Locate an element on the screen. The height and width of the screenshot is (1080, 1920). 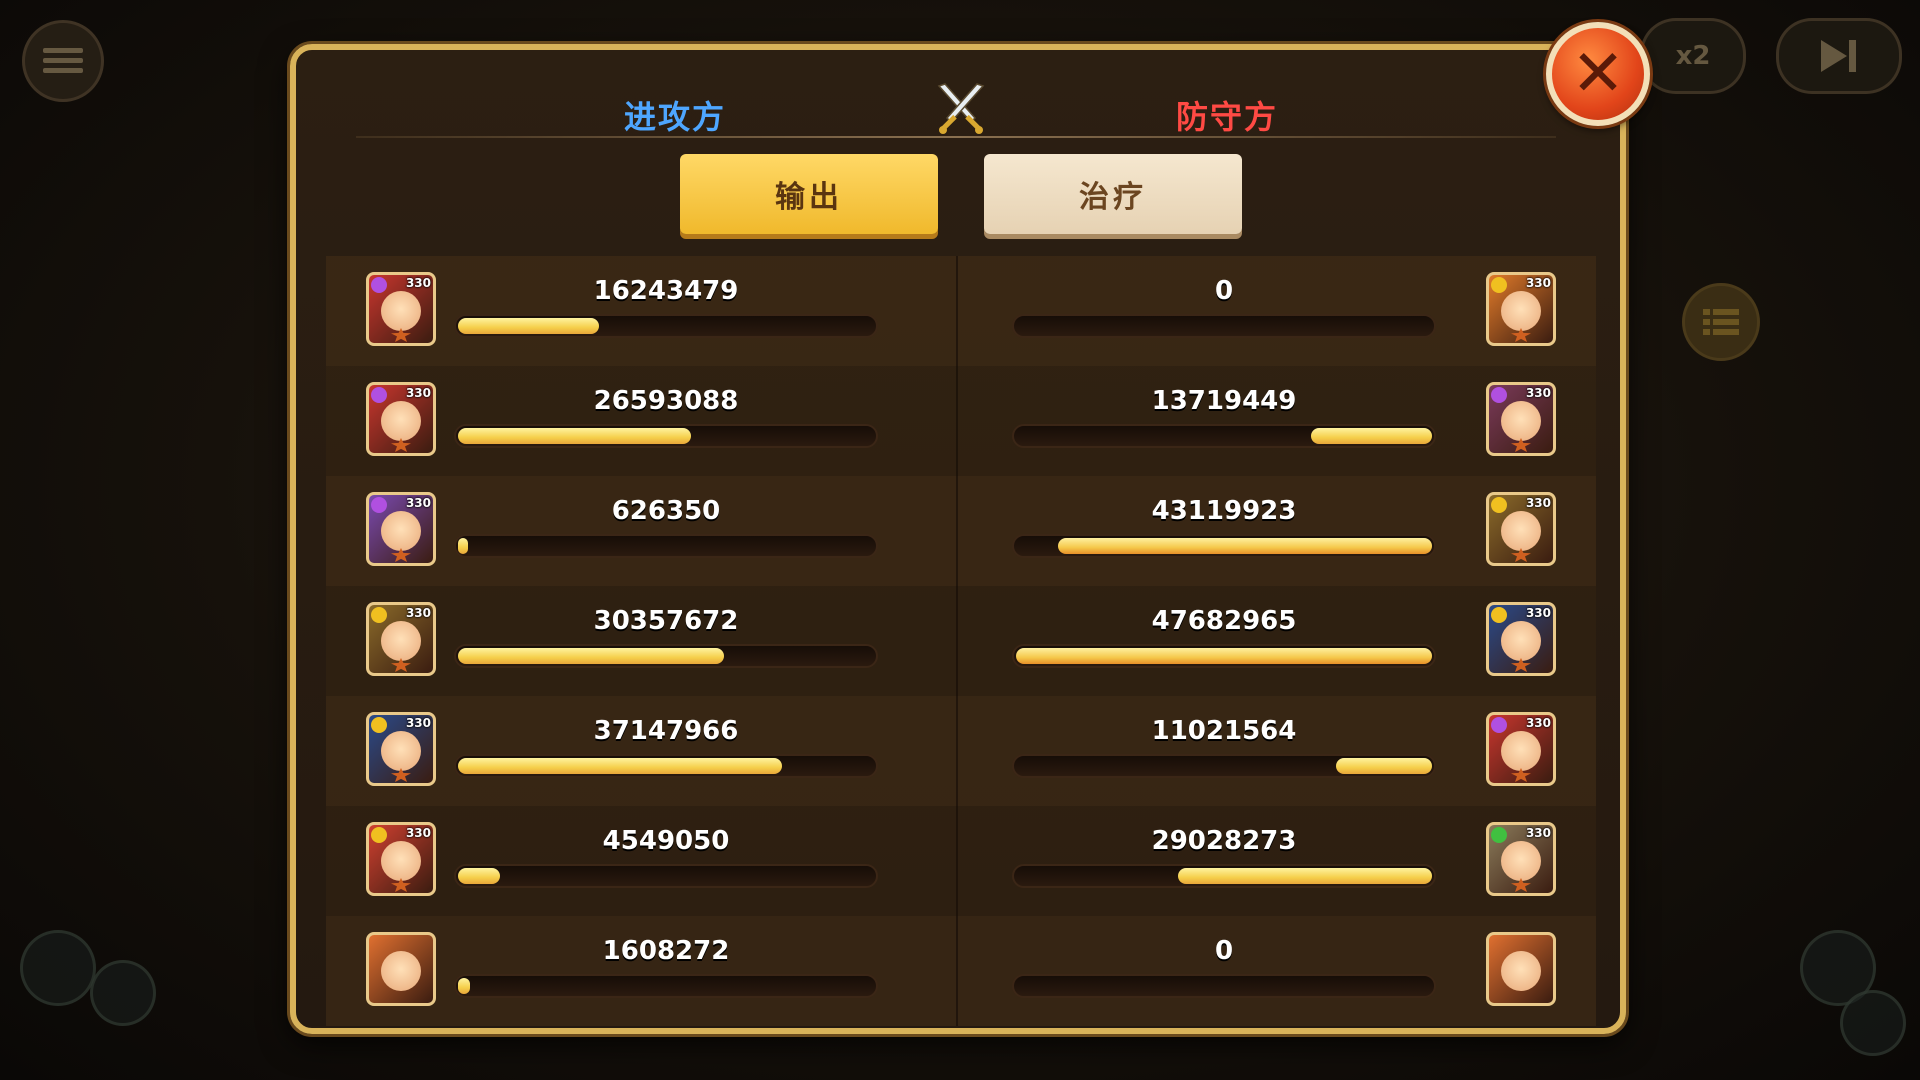
skip-icon is located at coordinates (1838, 56).